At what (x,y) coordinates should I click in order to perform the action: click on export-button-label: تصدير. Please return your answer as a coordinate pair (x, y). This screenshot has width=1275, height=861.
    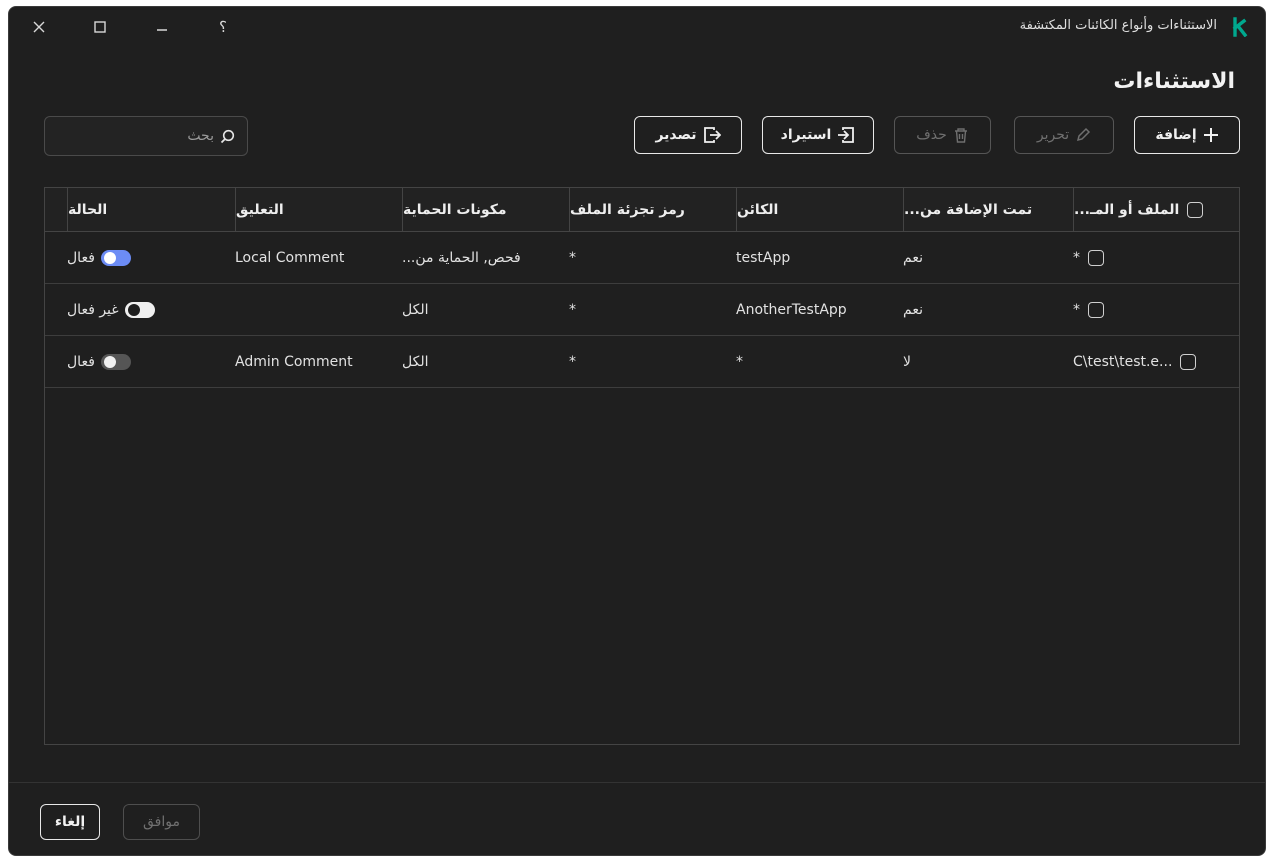
    Looking at the image, I should click on (676, 135).